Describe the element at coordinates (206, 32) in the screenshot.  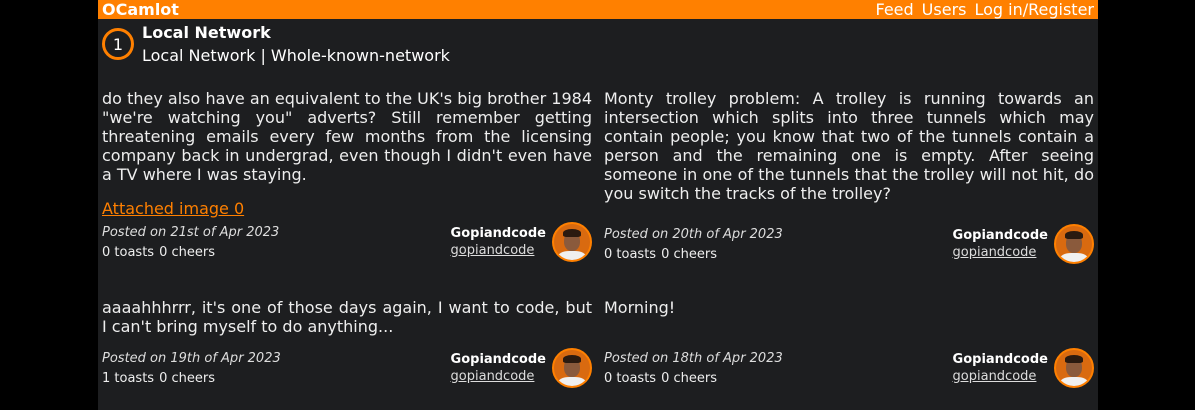
I see `page-title: Local Network` at that location.